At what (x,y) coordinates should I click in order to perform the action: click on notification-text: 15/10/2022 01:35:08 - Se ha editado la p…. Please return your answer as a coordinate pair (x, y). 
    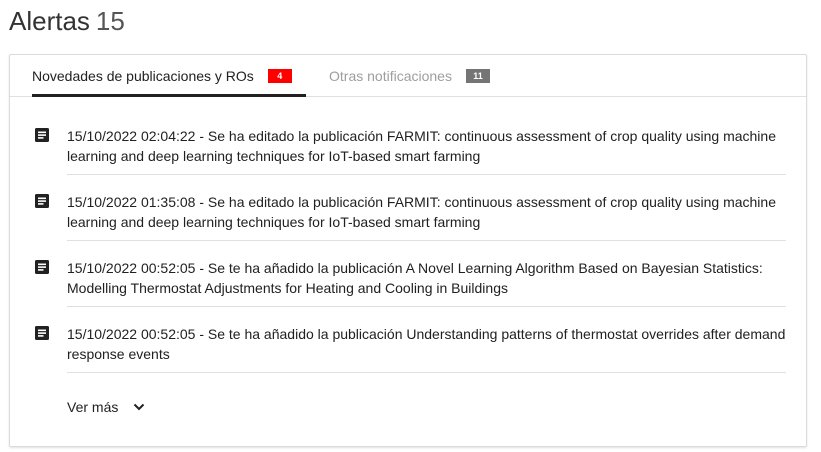
    Looking at the image, I should click on (421, 212).